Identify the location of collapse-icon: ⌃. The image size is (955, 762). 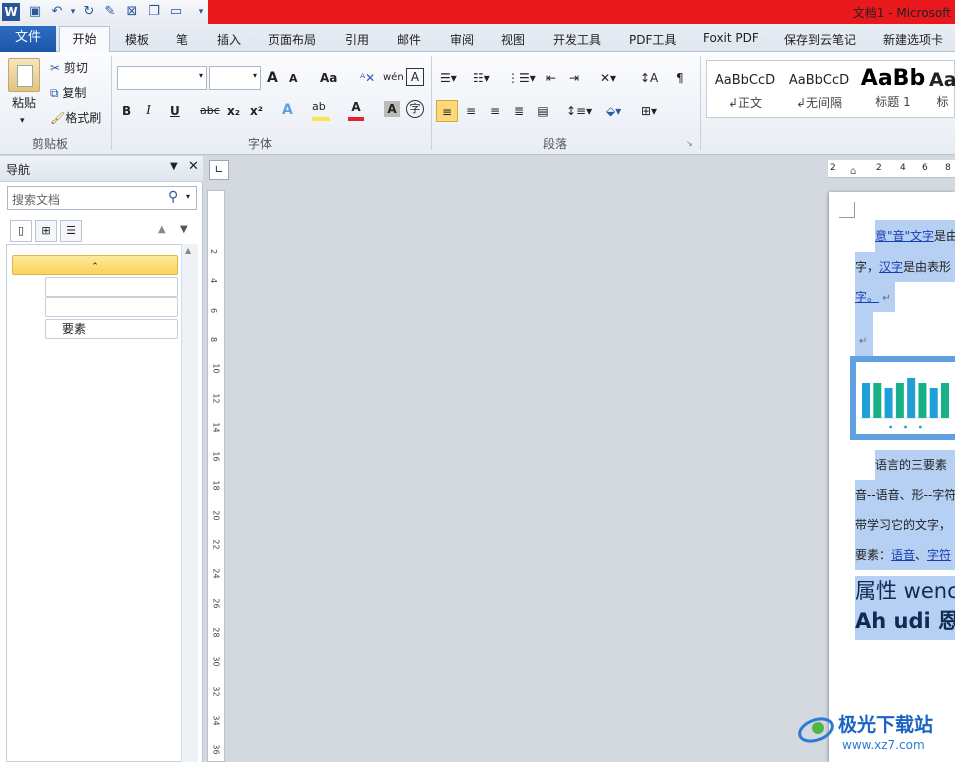
(95, 267).